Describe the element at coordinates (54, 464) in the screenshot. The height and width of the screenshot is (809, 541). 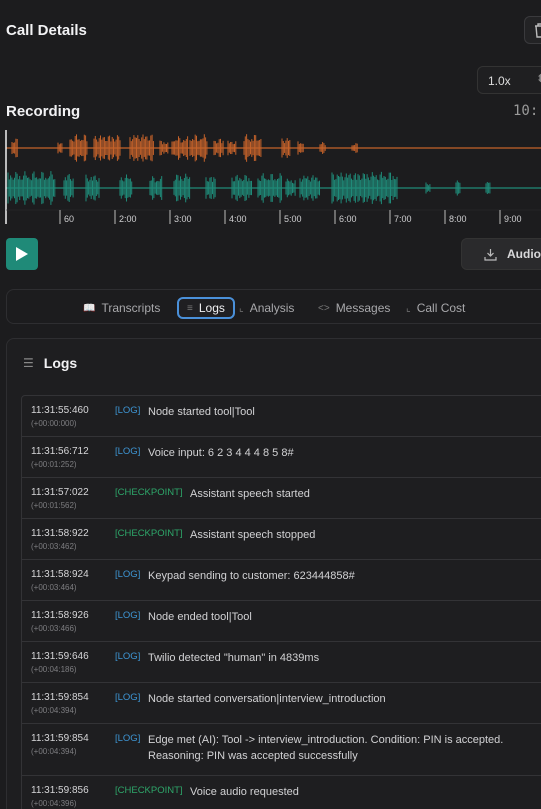
I see `log-relative-time: (+00:01:252)` at that location.